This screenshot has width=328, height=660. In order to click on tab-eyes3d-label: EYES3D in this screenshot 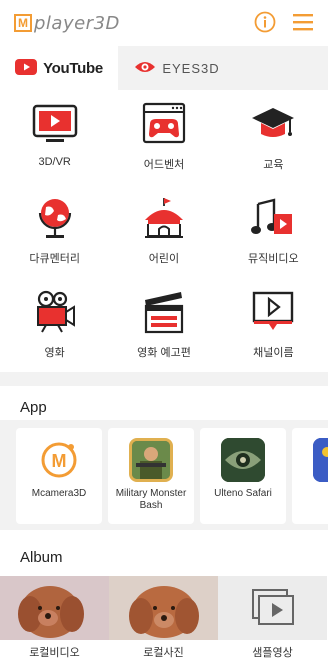, I will do `click(191, 68)`.